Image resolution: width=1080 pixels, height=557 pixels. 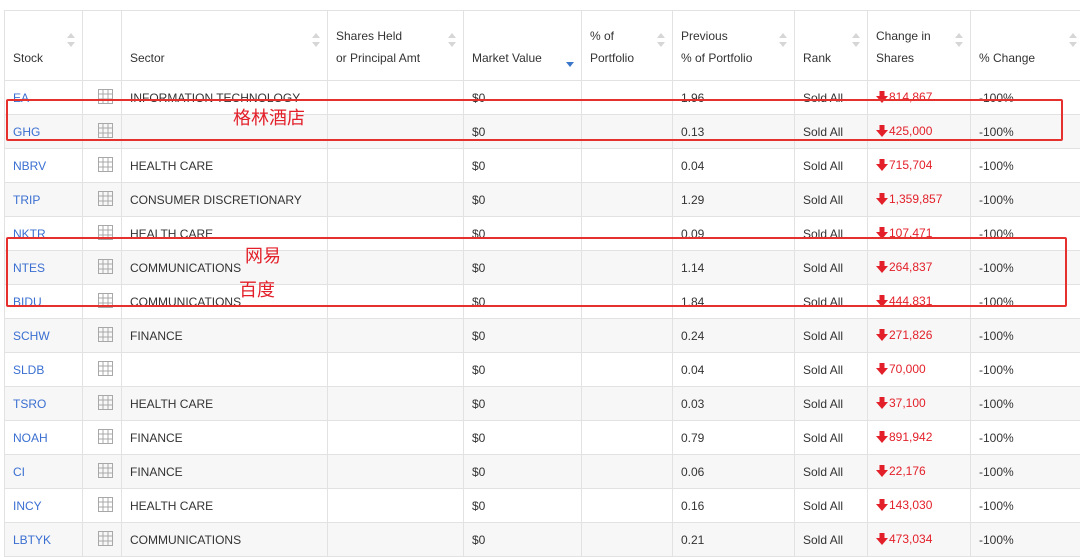 I want to click on stock-link: BIDU, so click(x=27, y=302).